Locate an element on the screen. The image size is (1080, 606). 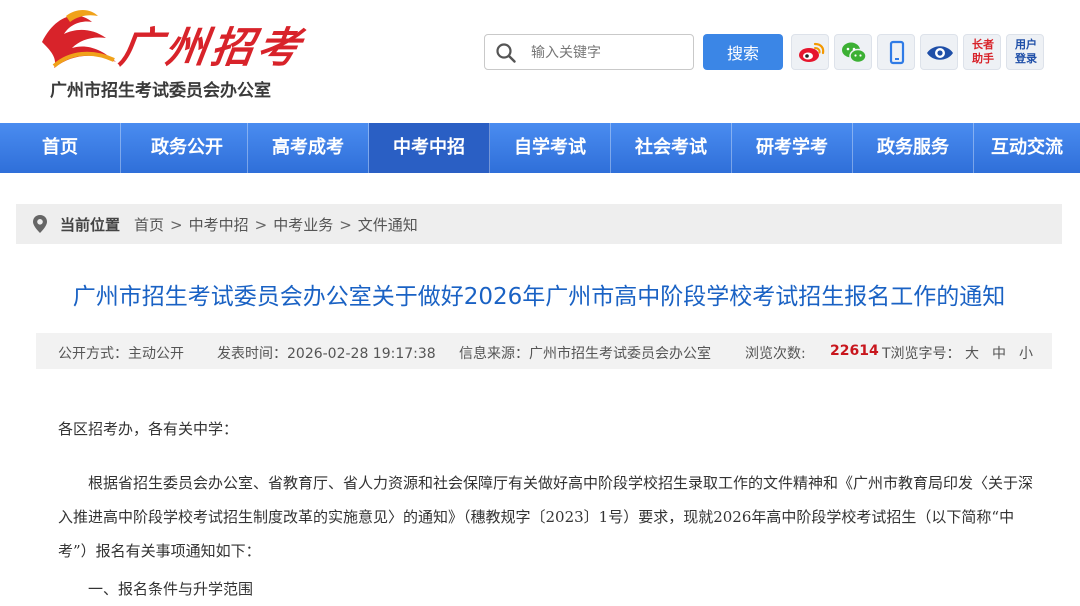
elder-assist-button: 长者 助手 is located at coordinates (982, 52).